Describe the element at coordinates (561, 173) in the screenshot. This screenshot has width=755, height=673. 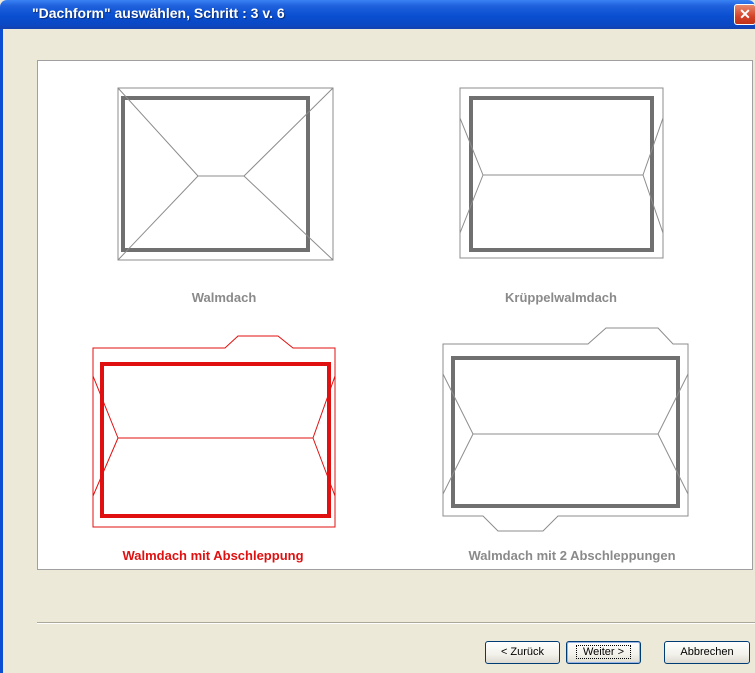
I see `krueppelwalmdach-icon` at that location.